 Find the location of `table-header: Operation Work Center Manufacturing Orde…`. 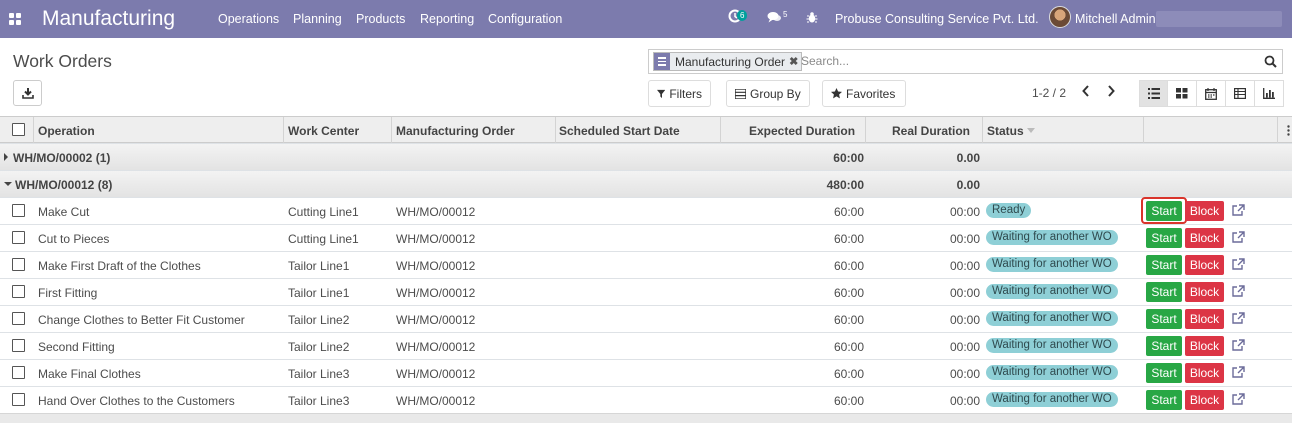

table-header: Operation Work Center Manufacturing Orde… is located at coordinates (646, 130).